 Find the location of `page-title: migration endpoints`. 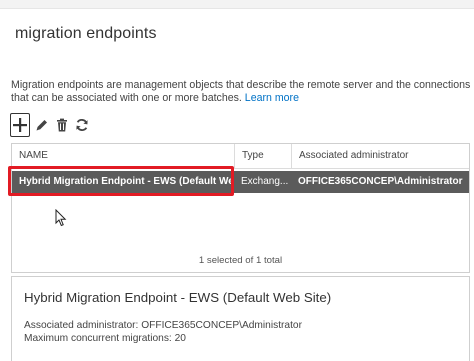

page-title: migration endpoints is located at coordinates (86, 33).